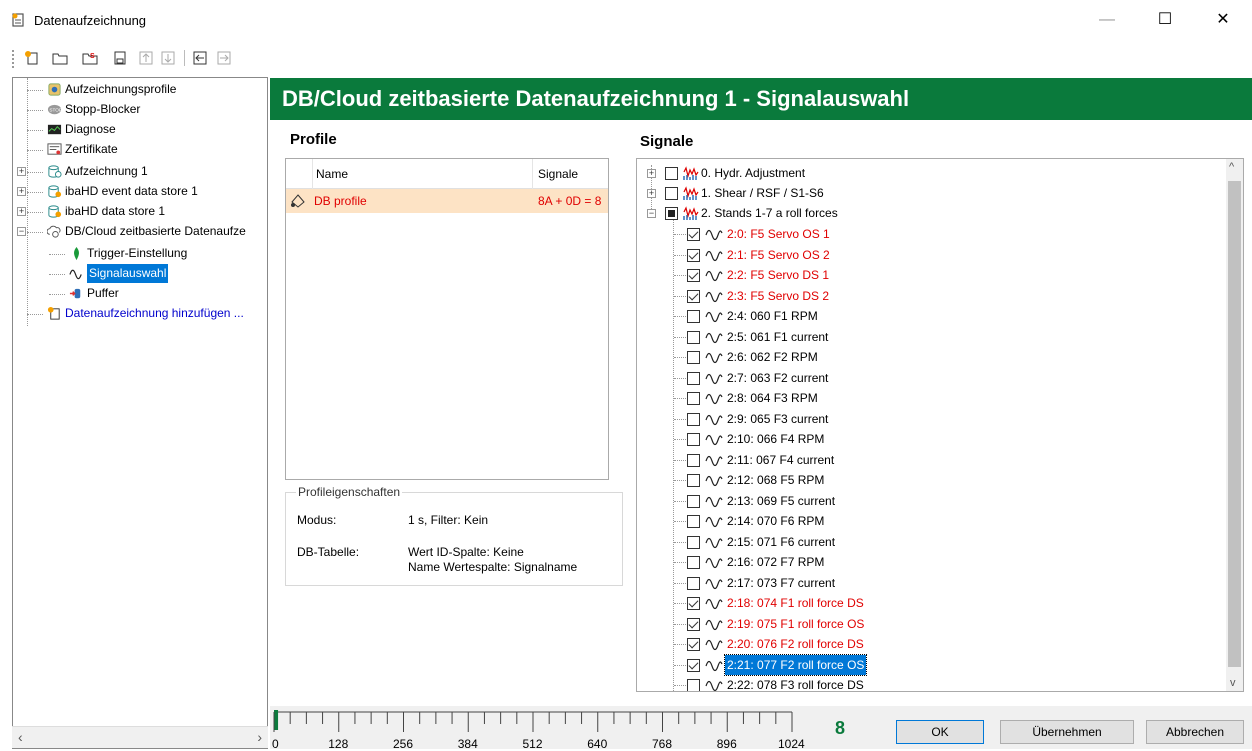 This screenshot has width=1252, height=751. What do you see at coordinates (927, 316) in the screenshot?
I see `signal-item: 2:4: 060 F1 RPM` at bounding box center [927, 316].